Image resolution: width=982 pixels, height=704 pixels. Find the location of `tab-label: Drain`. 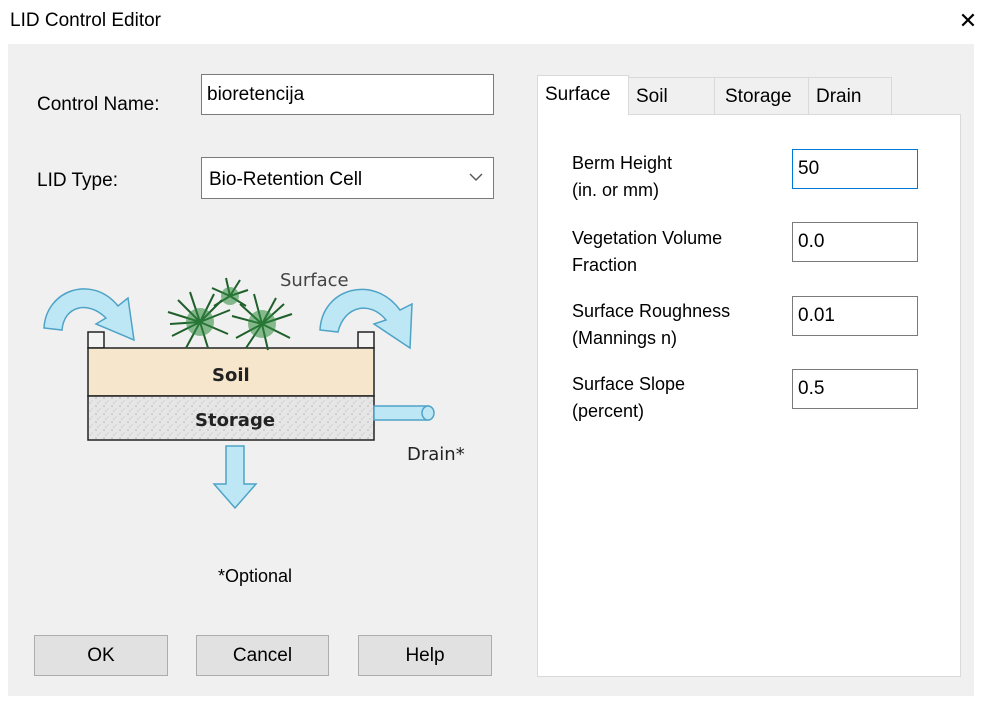

tab-label: Drain is located at coordinates (839, 96).